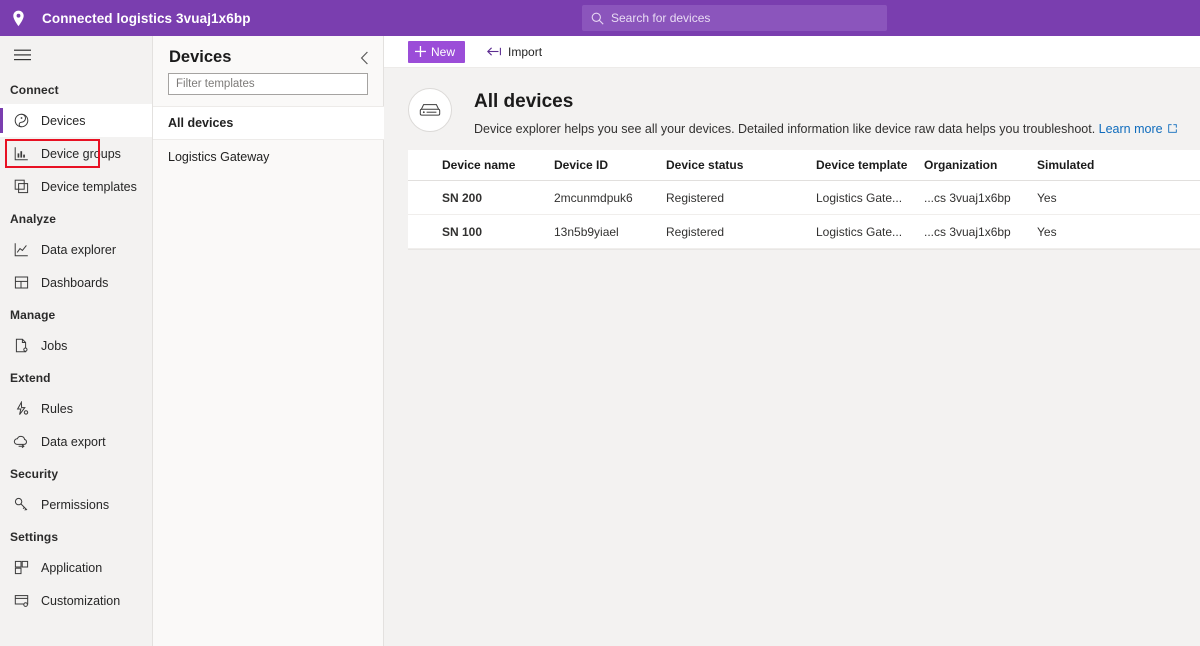 The image size is (1200, 646). I want to click on column-header-simulated: Simulated, so click(1077, 165).